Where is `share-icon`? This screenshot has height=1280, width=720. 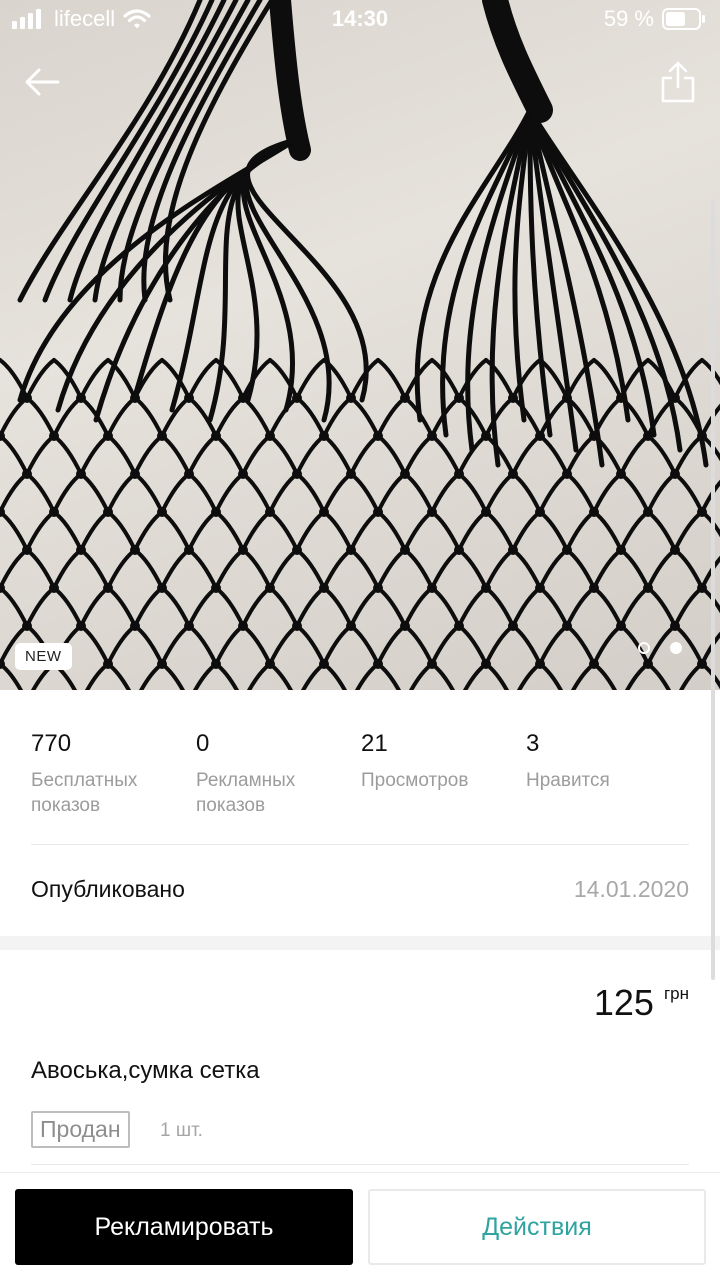 share-icon is located at coordinates (678, 82).